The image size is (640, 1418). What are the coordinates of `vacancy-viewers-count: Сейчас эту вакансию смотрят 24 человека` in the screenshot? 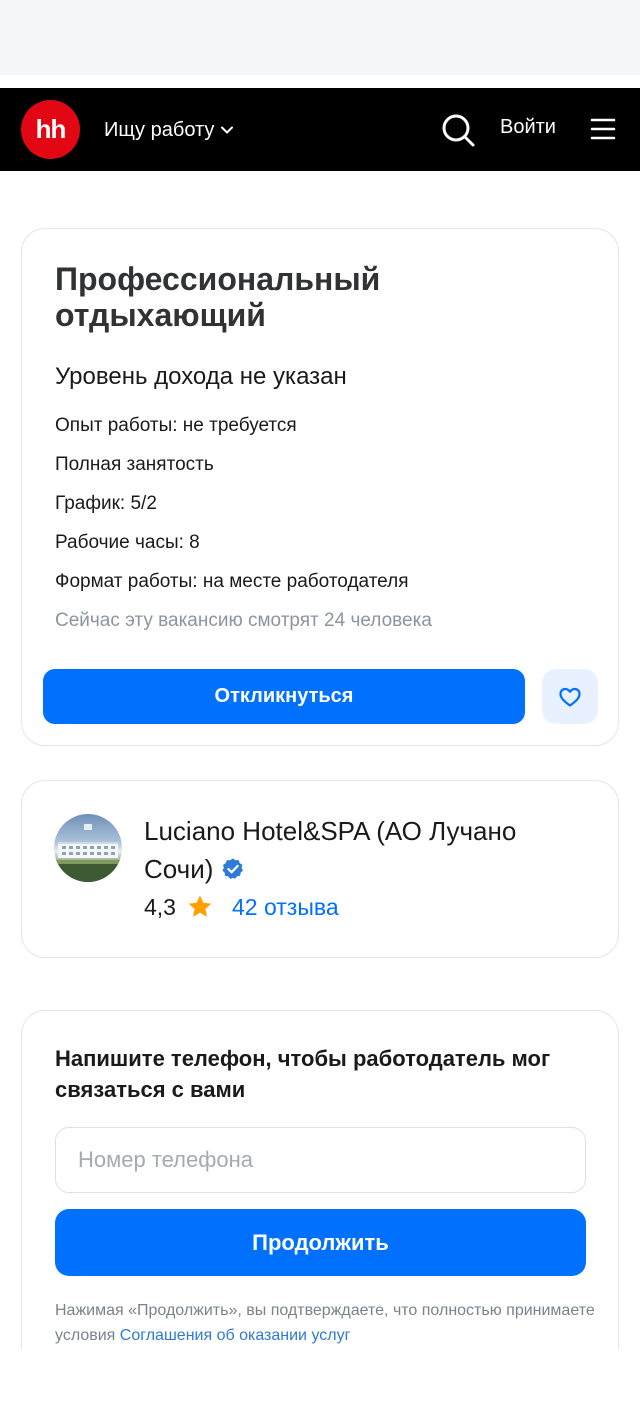 It's located at (243, 620).